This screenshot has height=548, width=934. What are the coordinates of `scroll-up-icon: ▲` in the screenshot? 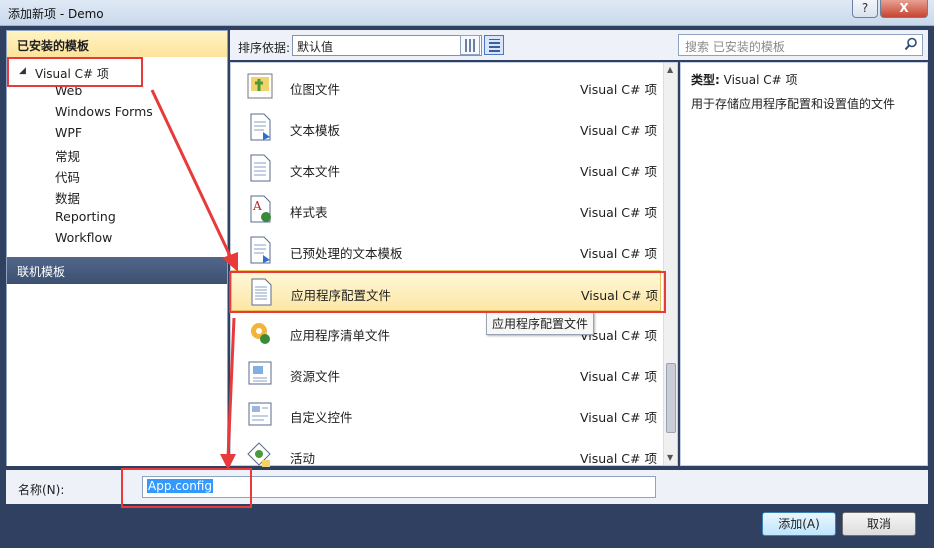 It's located at (670, 69).